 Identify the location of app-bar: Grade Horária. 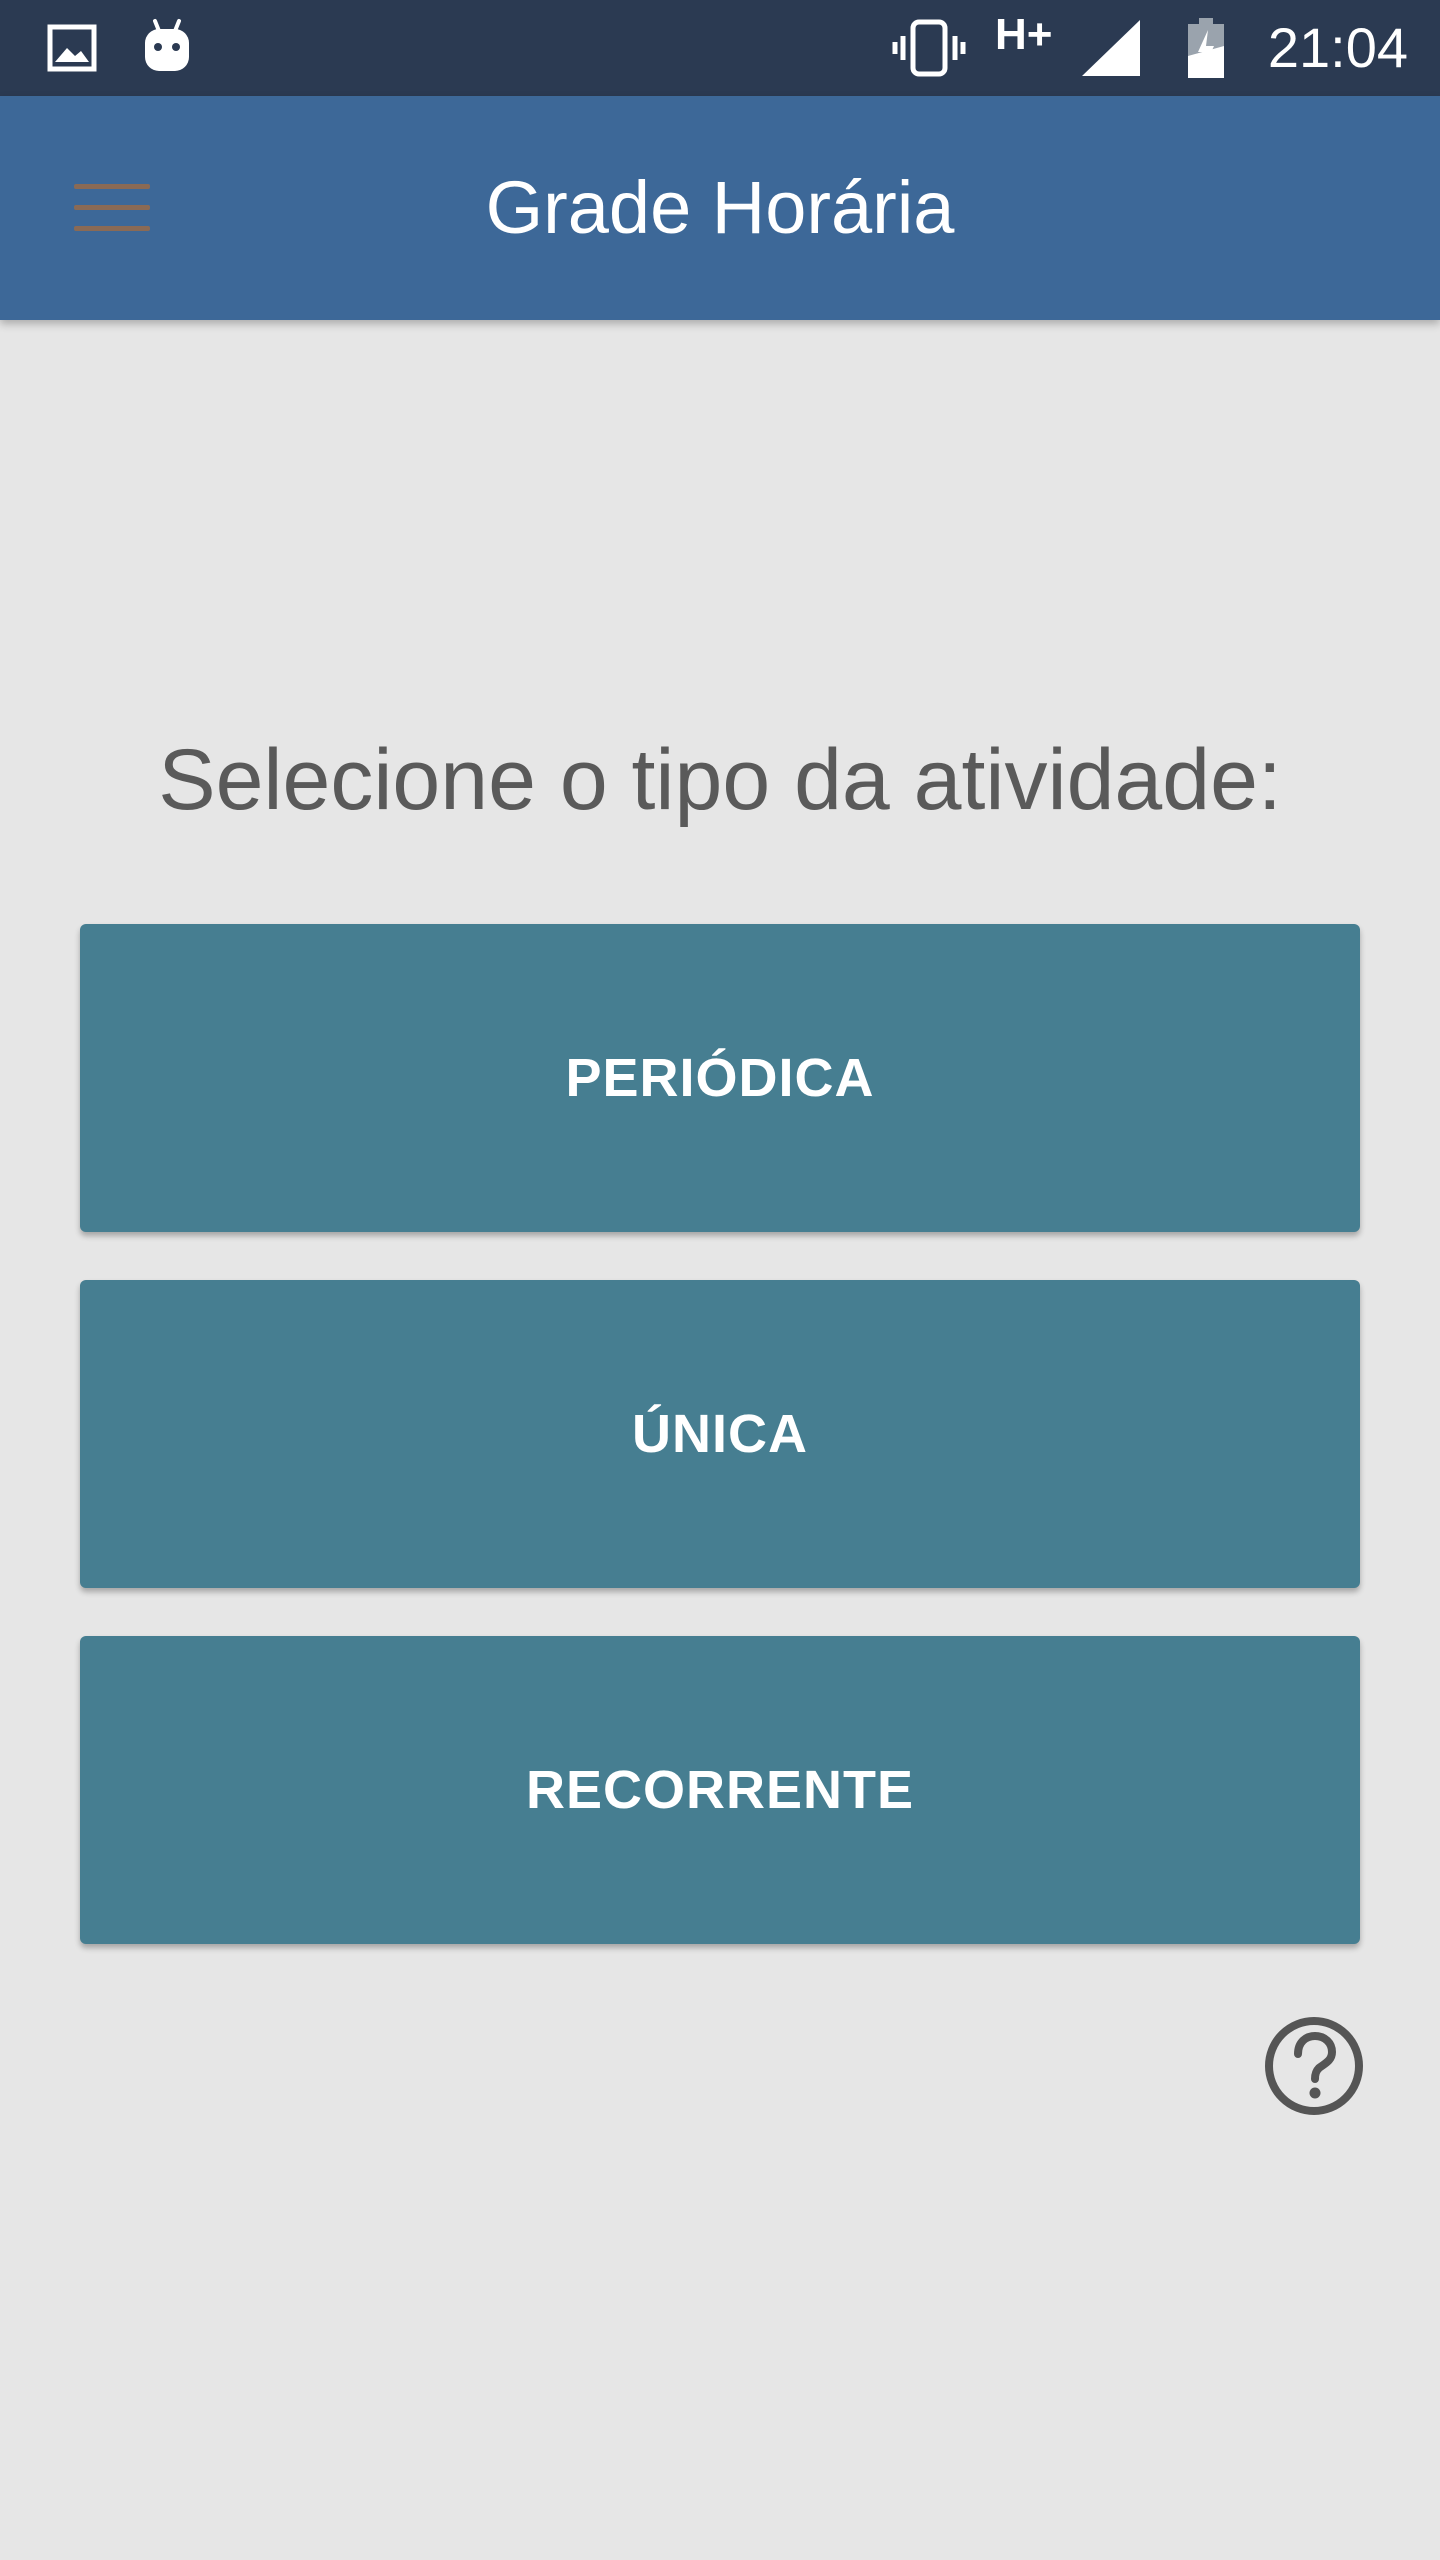
(720, 208).